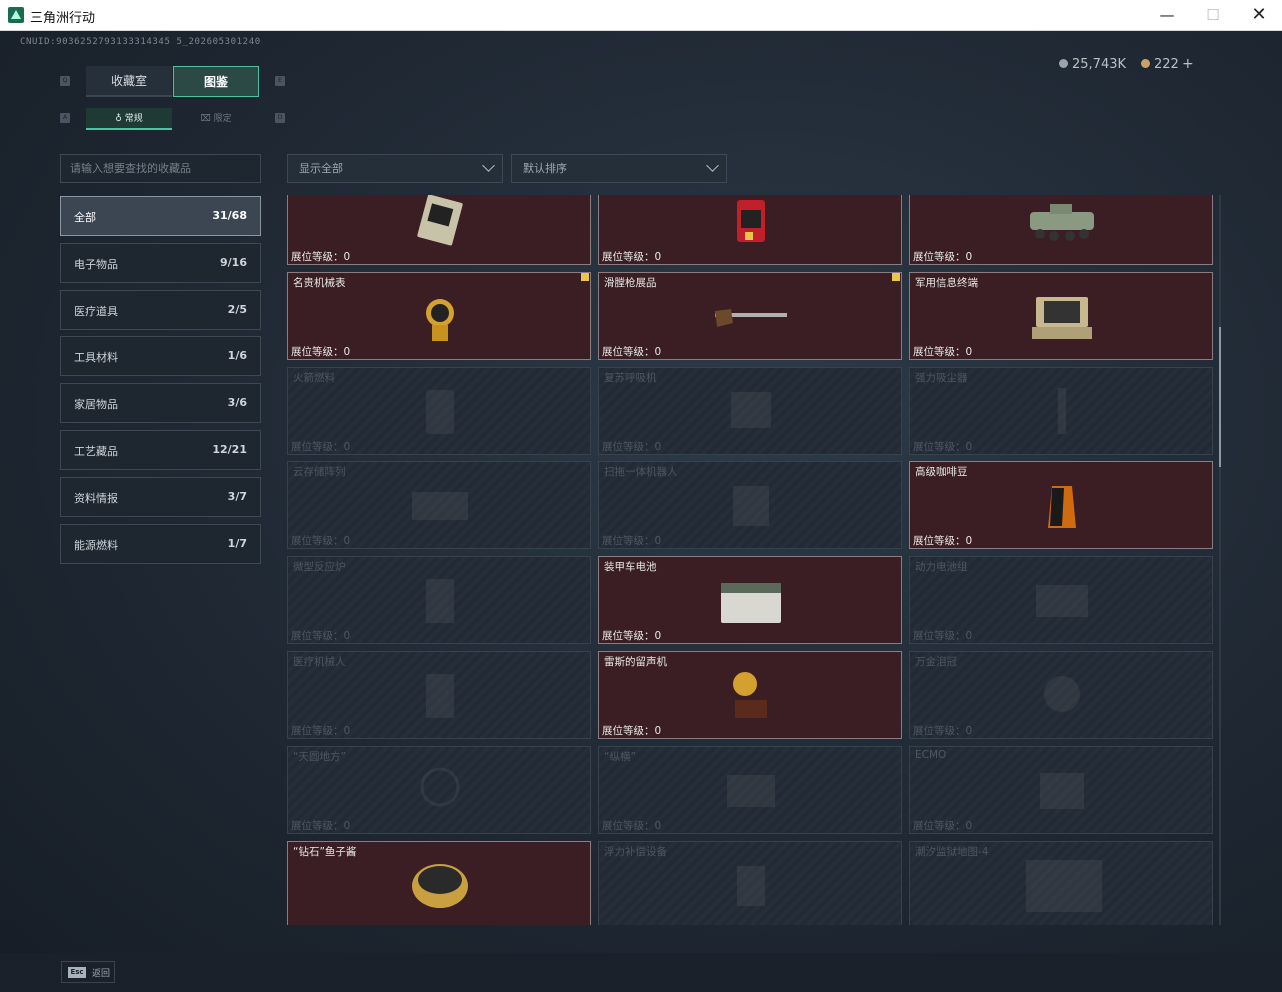 Image resolution: width=1282 pixels, height=992 pixels. What do you see at coordinates (237, 496) in the screenshot?
I see `category-count: 3/7` at bounding box center [237, 496].